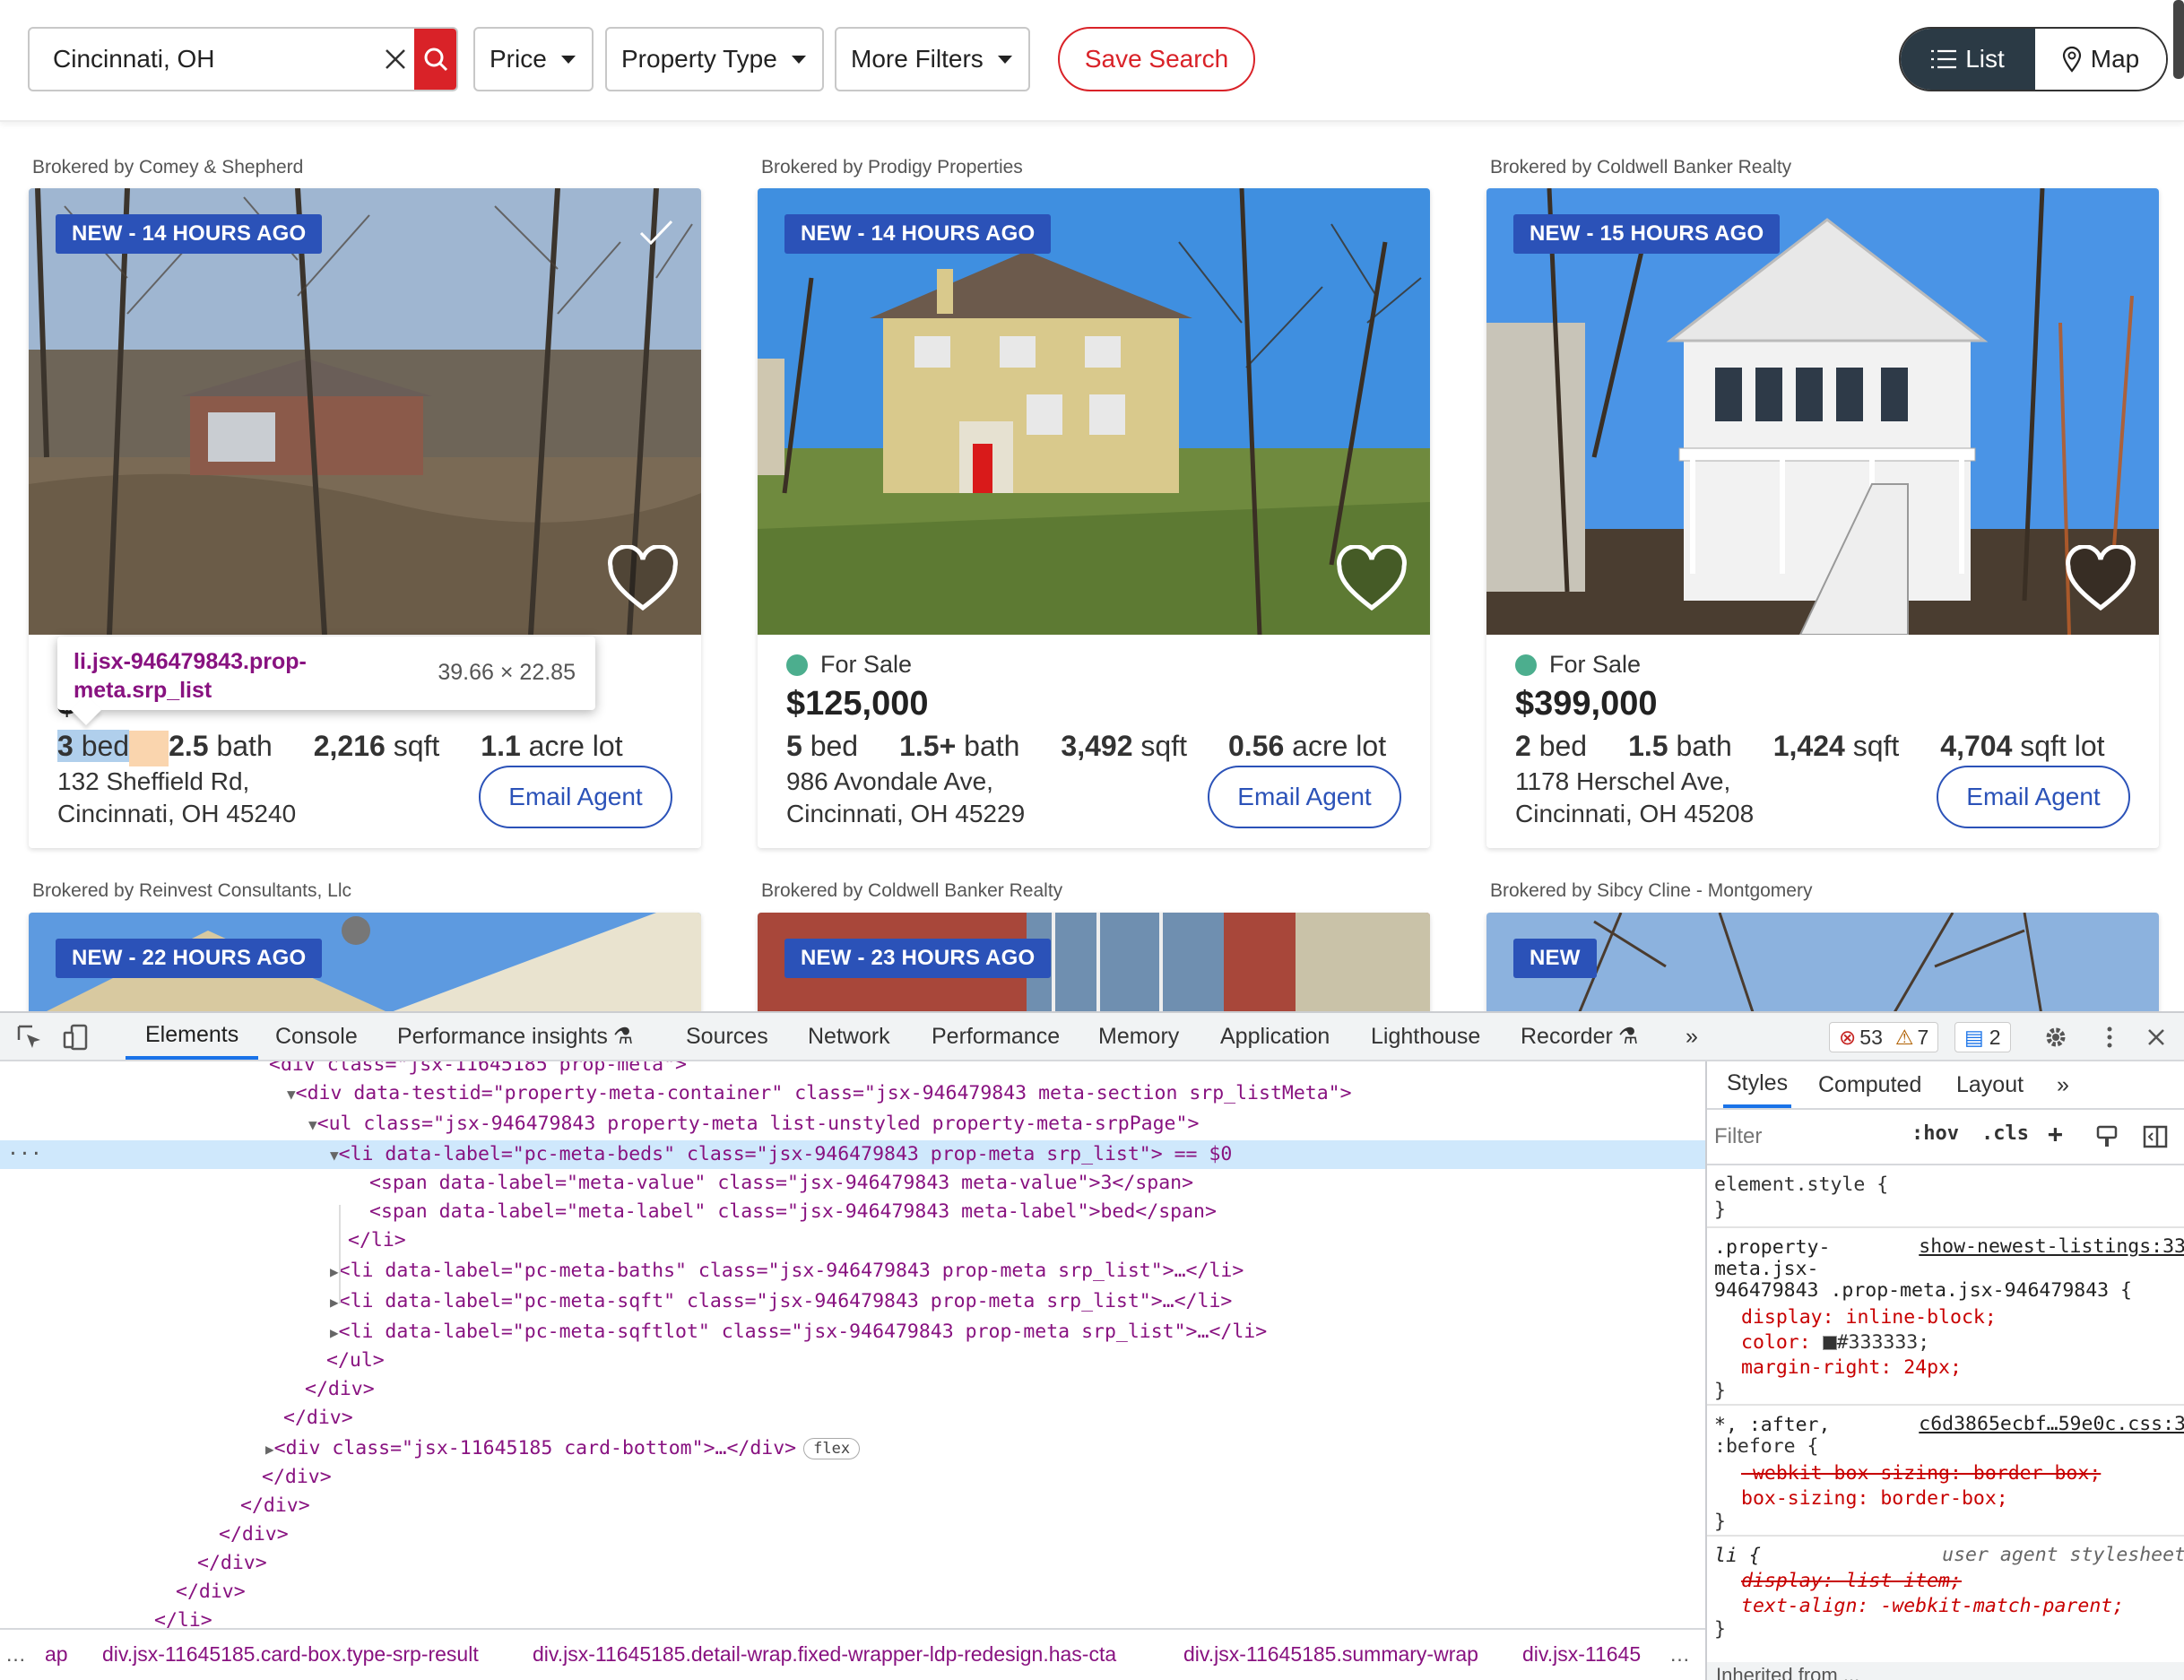  What do you see at coordinates (2155, 1136) in the screenshot?
I see `sidebar-toggle-icon` at bounding box center [2155, 1136].